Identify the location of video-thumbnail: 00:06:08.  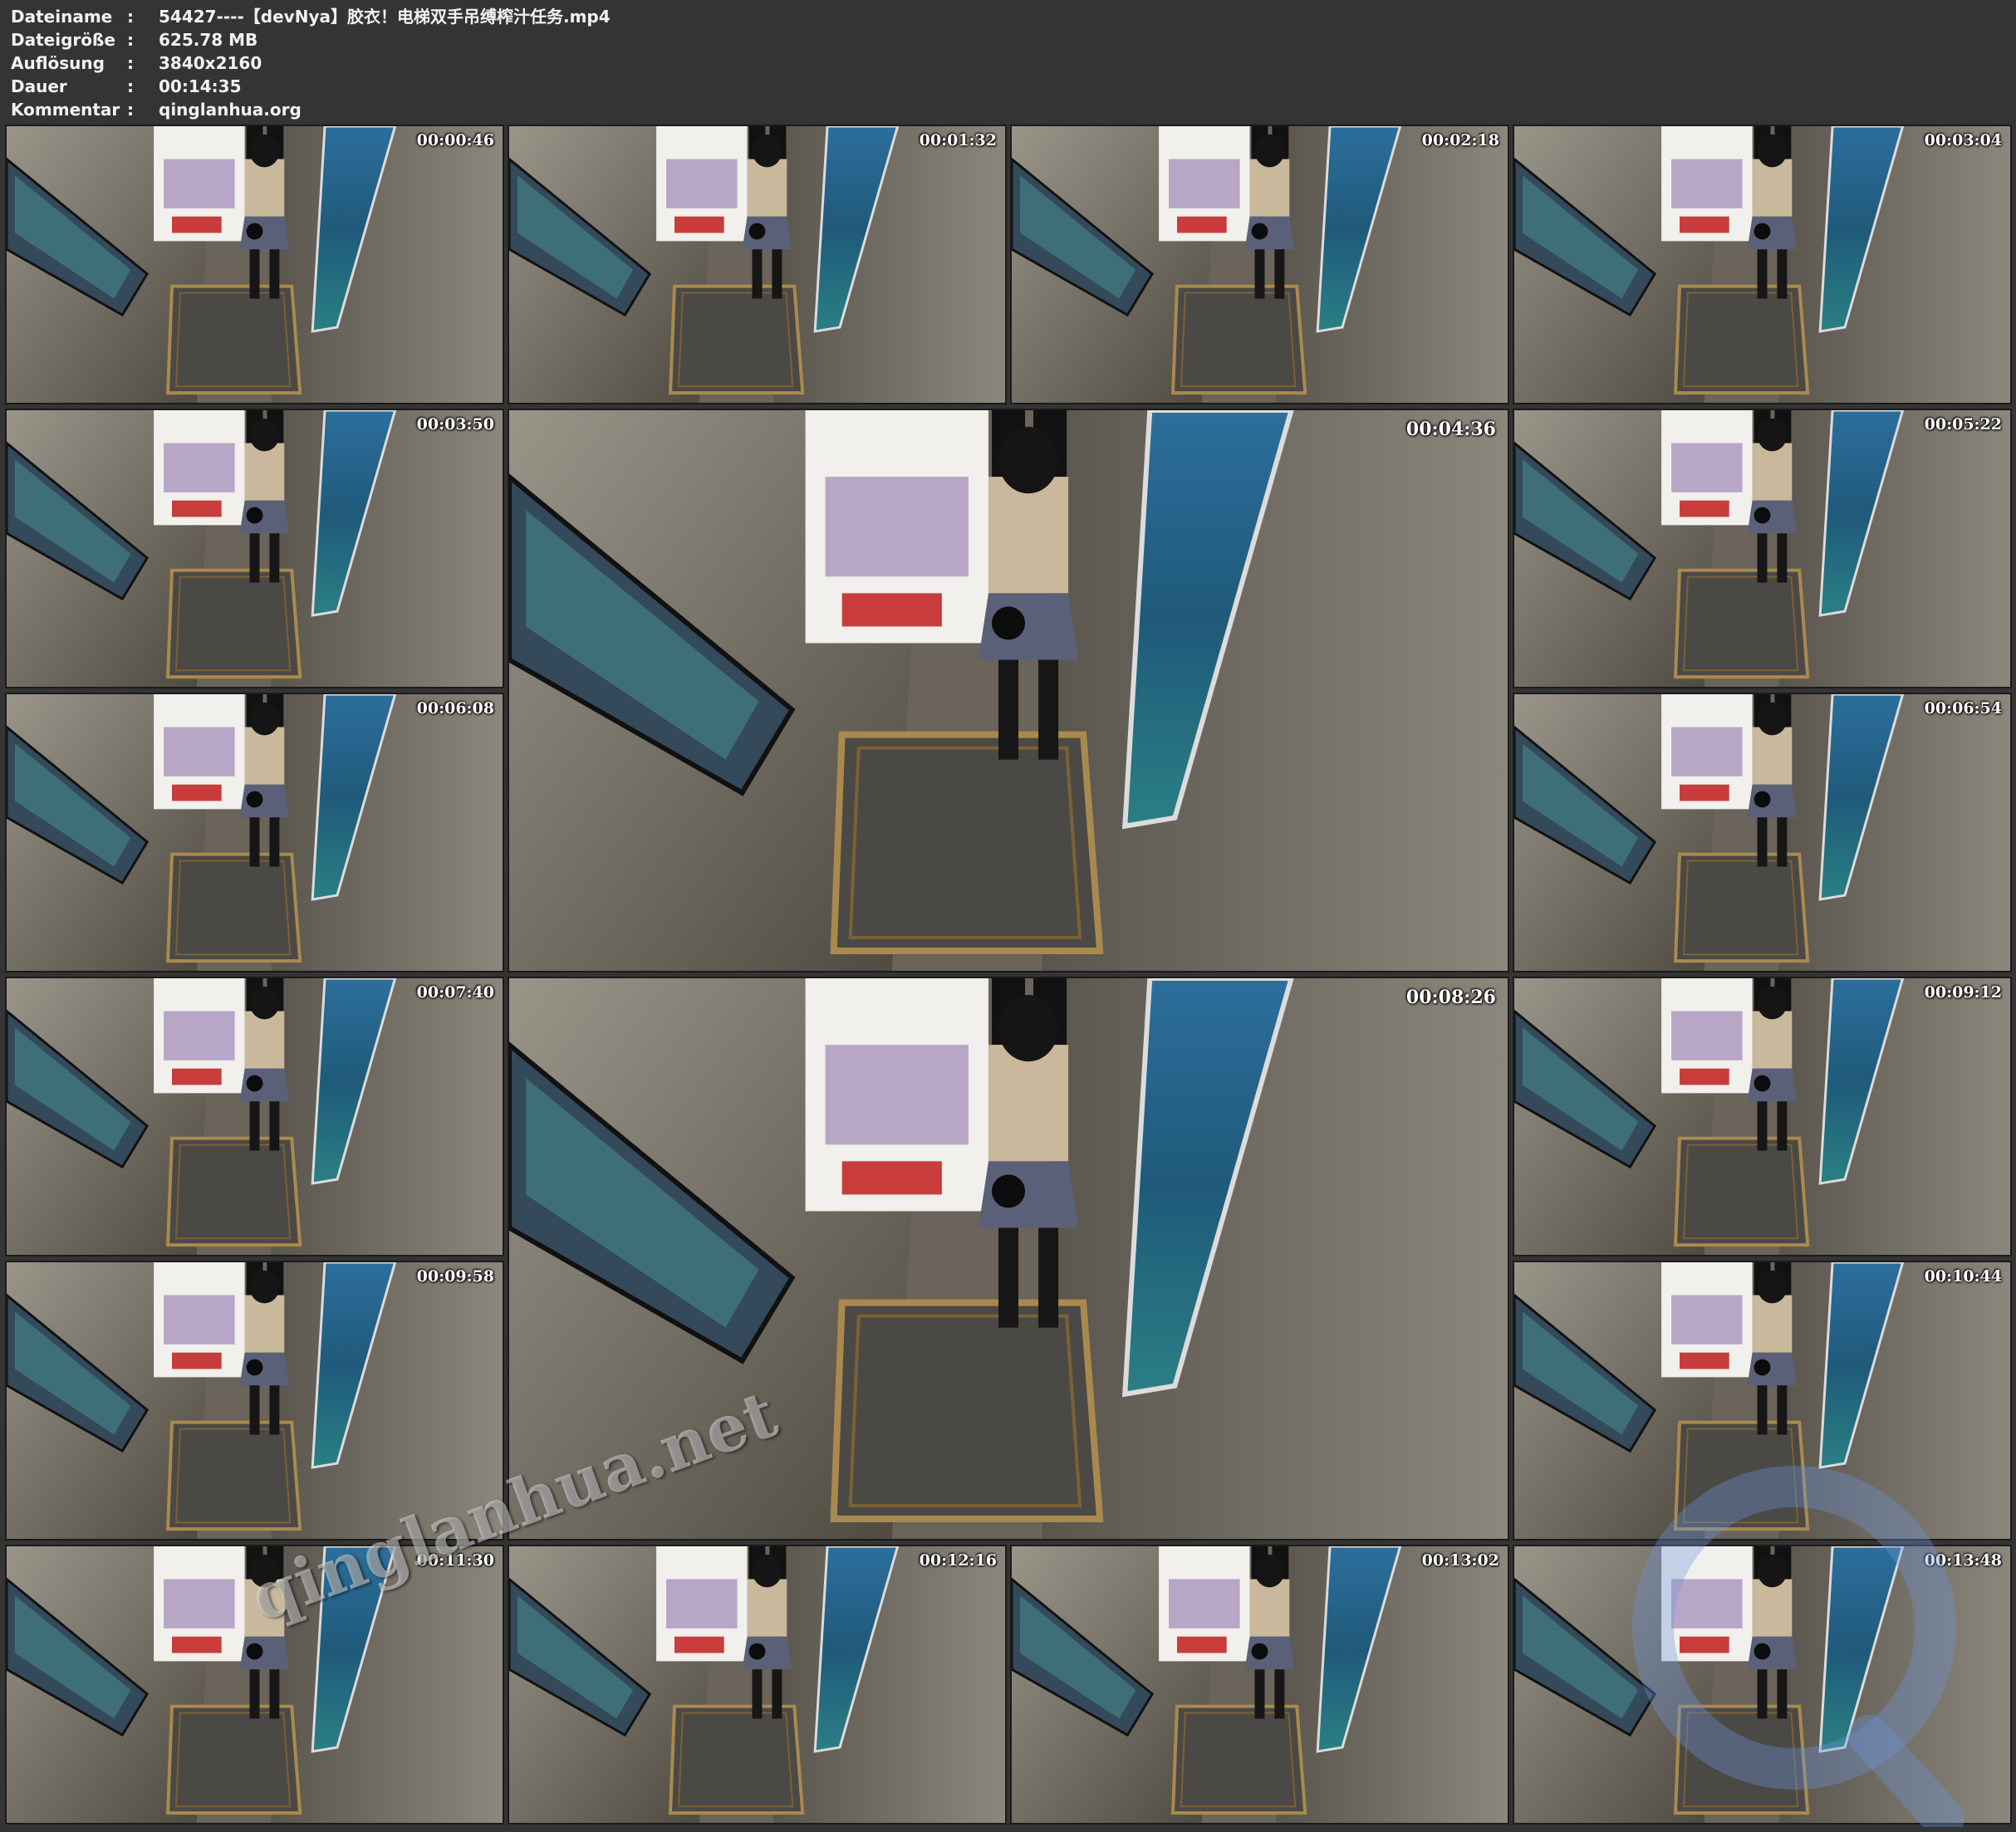
(255, 832).